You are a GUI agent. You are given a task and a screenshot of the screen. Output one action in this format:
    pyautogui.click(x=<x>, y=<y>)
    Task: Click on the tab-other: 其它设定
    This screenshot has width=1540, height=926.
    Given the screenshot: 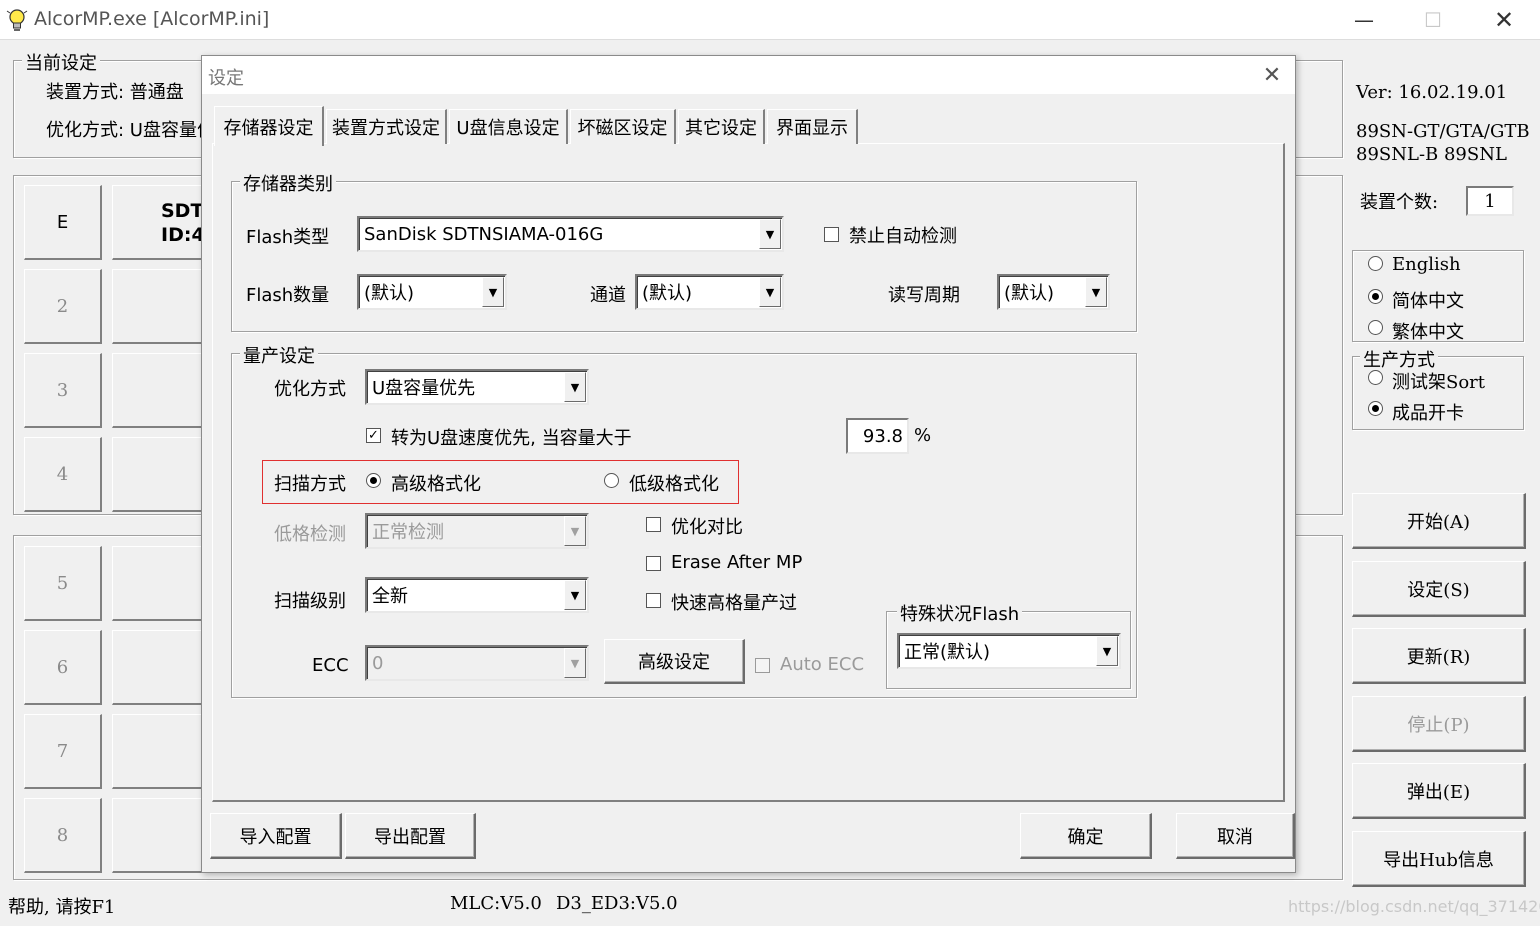 What is the action you would take?
    pyautogui.click(x=721, y=126)
    